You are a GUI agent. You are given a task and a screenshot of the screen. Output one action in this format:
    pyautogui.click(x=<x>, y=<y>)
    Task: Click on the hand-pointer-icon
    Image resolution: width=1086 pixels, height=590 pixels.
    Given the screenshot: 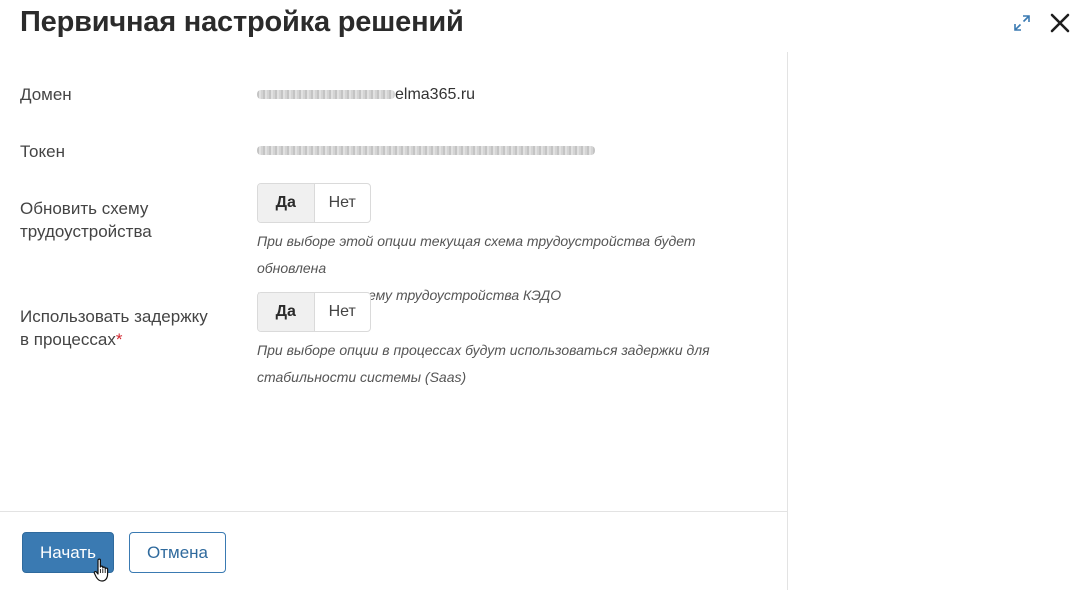 What is the action you would take?
    pyautogui.click(x=101, y=570)
    